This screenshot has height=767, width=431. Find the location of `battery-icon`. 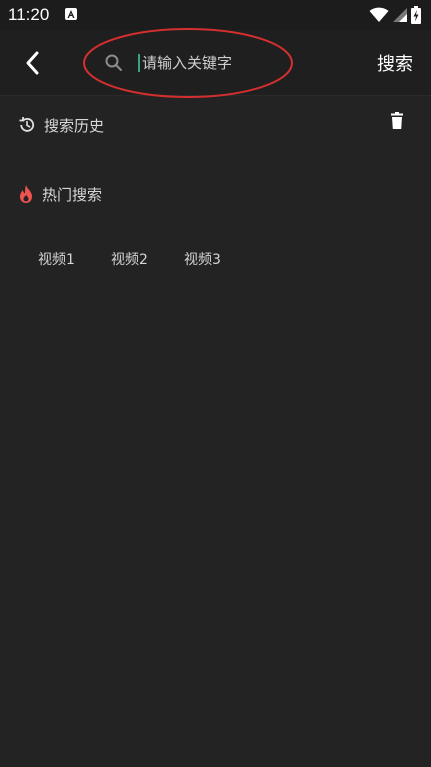

battery-icon is located at coordinates (416, 15).